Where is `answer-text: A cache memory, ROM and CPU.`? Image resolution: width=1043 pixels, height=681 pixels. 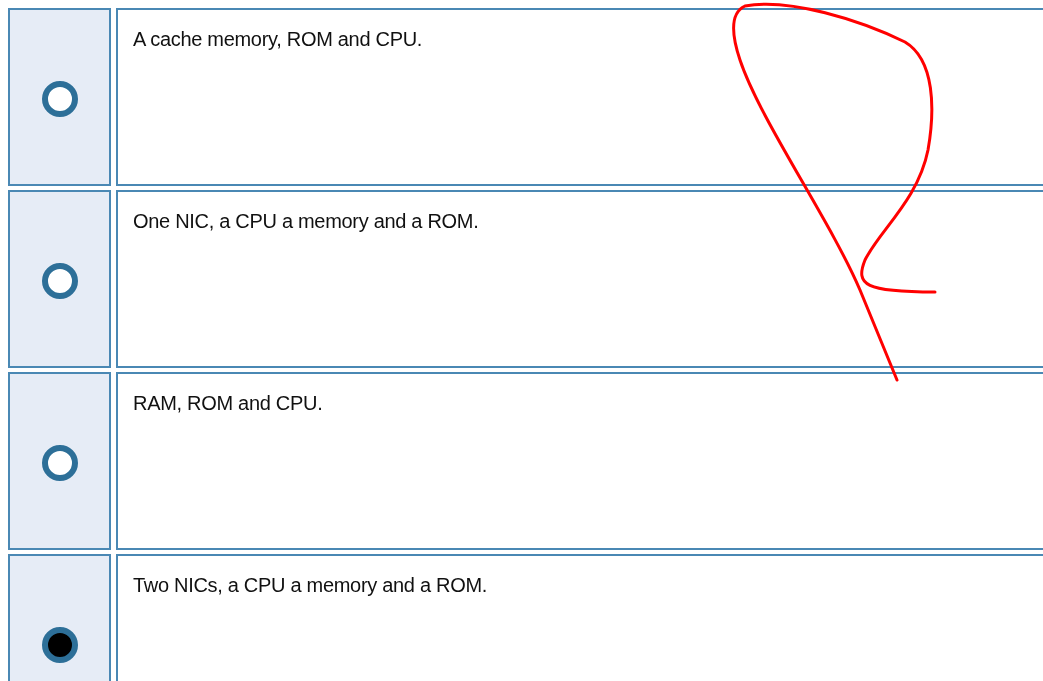 answer-text: A cache memory, ROM and CPU. is located at coordinates (278, 39).